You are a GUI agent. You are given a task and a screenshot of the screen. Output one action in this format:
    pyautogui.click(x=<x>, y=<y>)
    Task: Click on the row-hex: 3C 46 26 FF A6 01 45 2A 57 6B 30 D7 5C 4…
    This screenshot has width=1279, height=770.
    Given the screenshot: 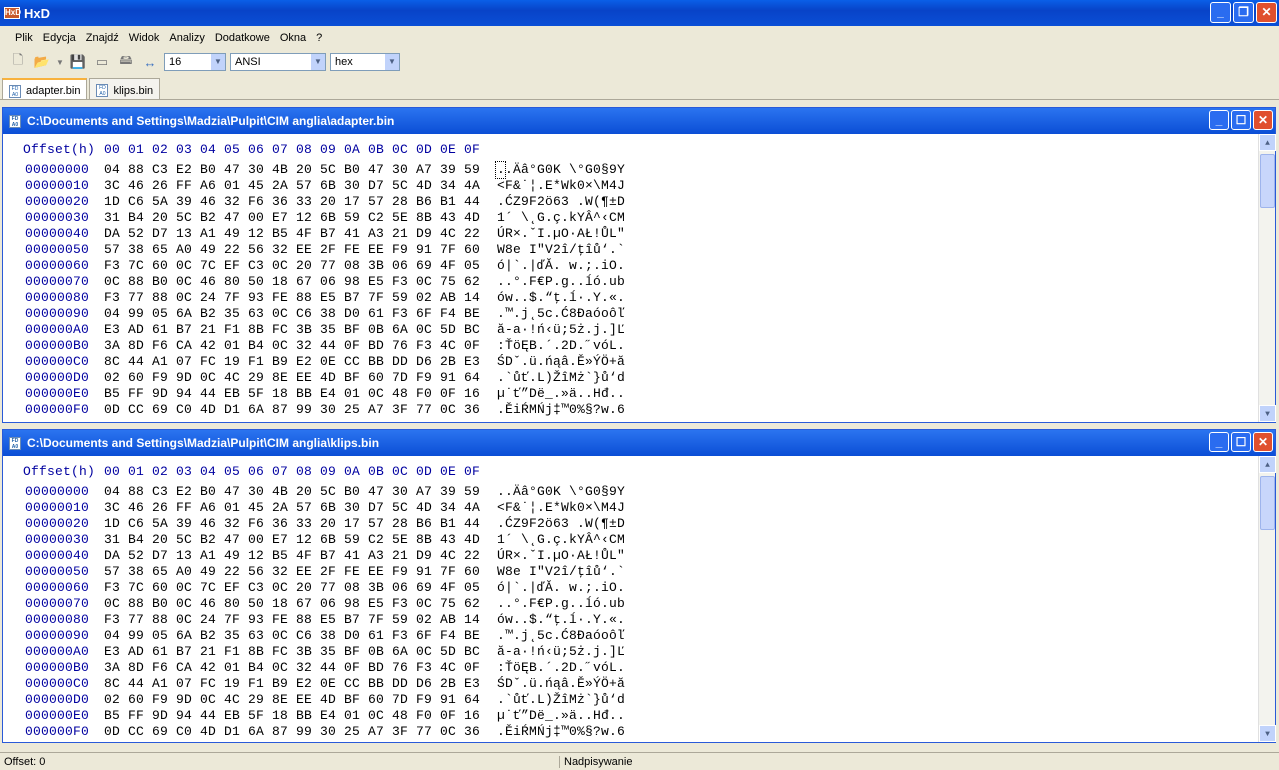 What is the action you would take?
    pyautogui.click(x=292, y=186)
    